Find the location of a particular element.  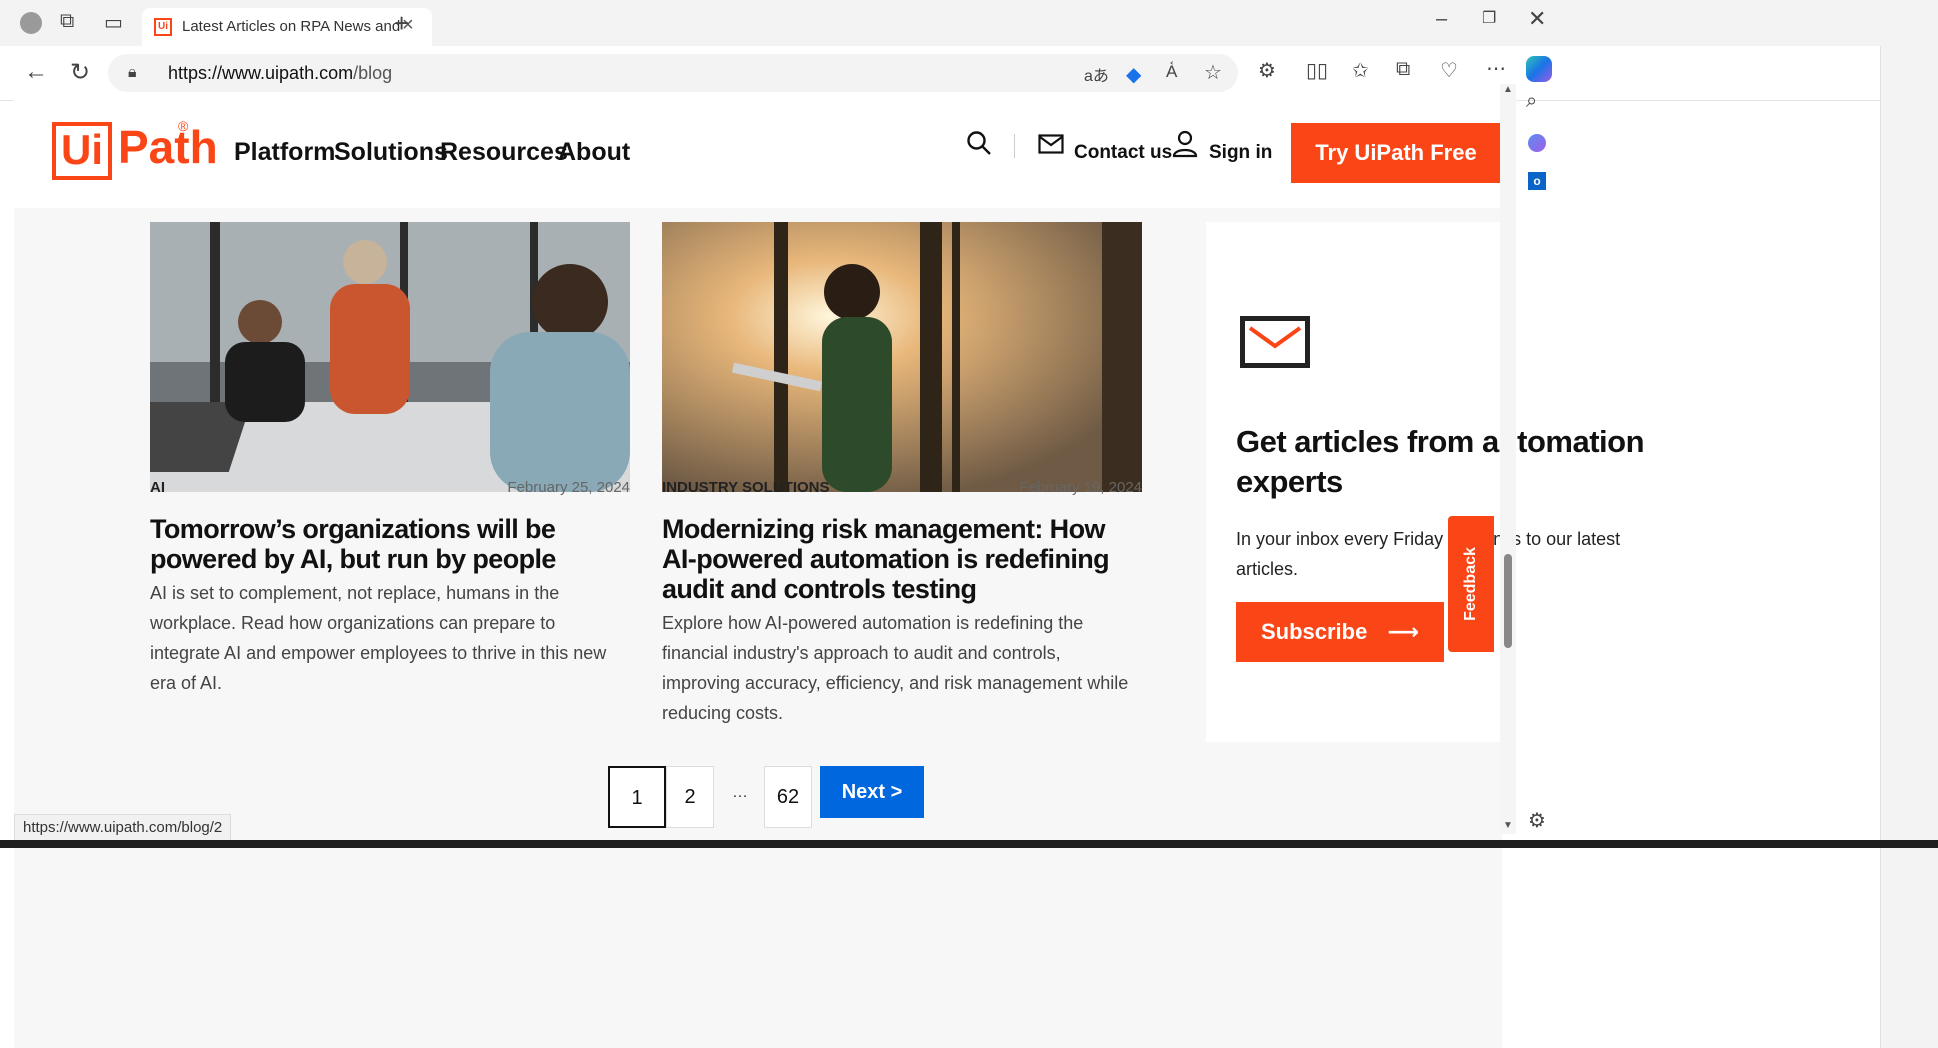

page-2-button: 2 is located at coordinates (690, 797).